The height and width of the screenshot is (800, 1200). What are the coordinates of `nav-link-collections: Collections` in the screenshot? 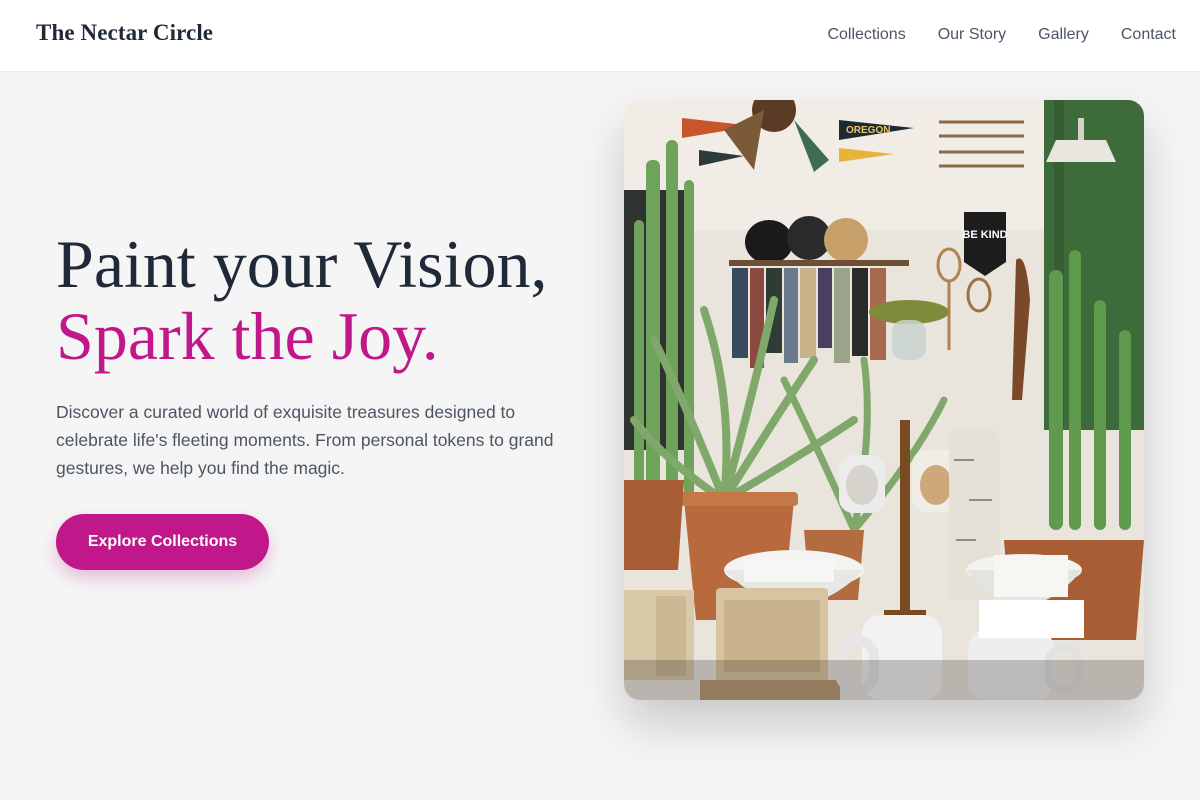 It's located at (866, 35).